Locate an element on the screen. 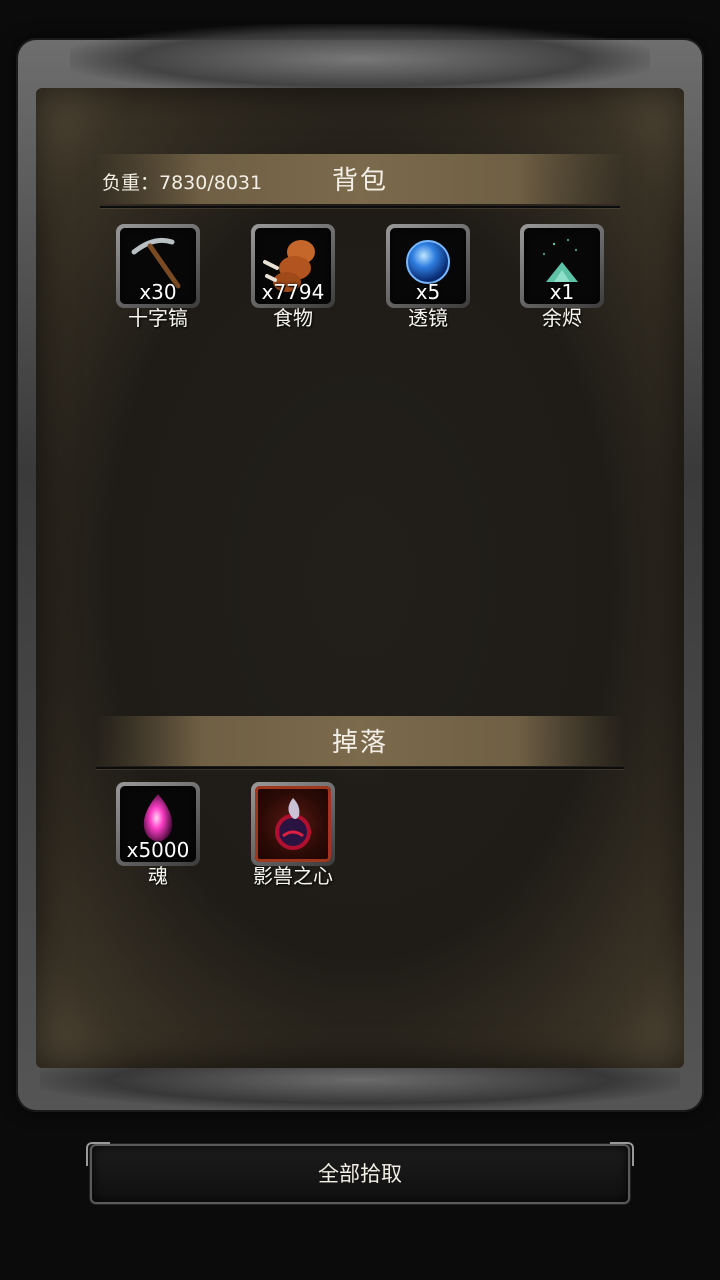  shadow-beast-heart-icon is located at coordinates (293, 824).